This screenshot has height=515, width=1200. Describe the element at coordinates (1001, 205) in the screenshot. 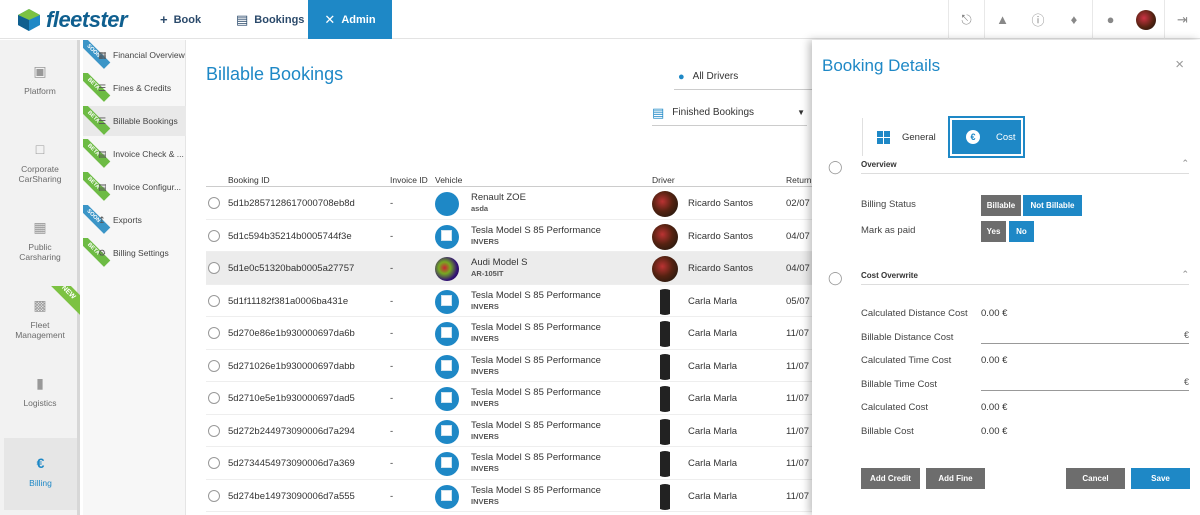

I see `billable-button: Billable` at that location.